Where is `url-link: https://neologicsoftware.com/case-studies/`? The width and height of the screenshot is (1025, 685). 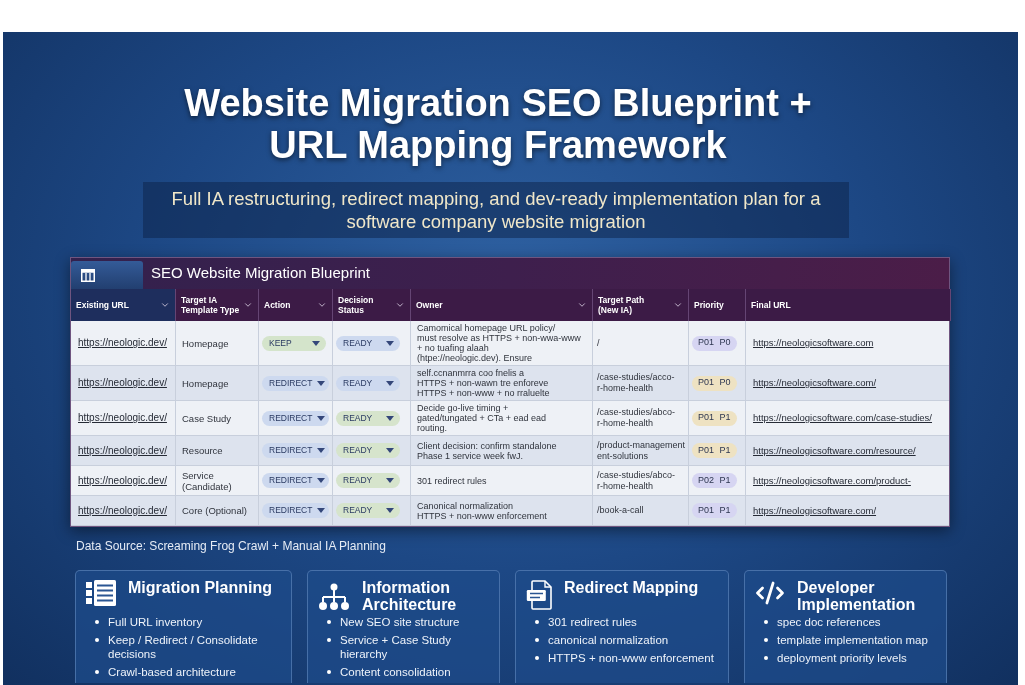 url-link: https://neologicsoftware.com/case-studies/ is located at coordinates (842, 418).